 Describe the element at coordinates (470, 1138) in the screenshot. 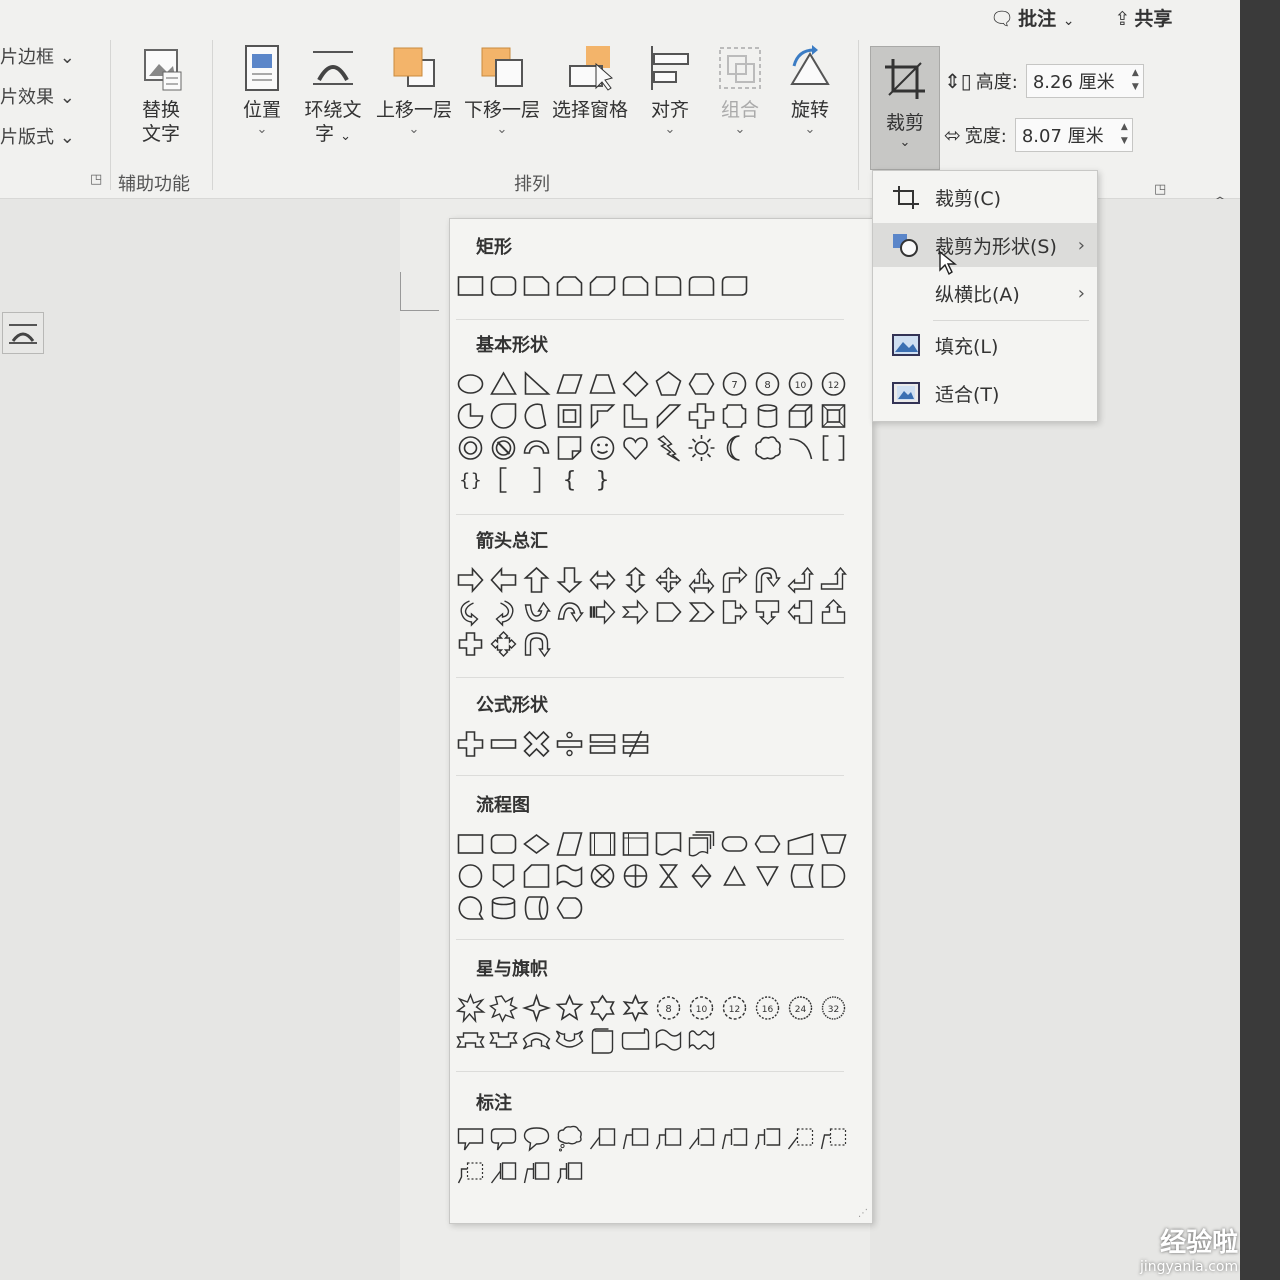

I see `rectangular-callout-shape` at that location.